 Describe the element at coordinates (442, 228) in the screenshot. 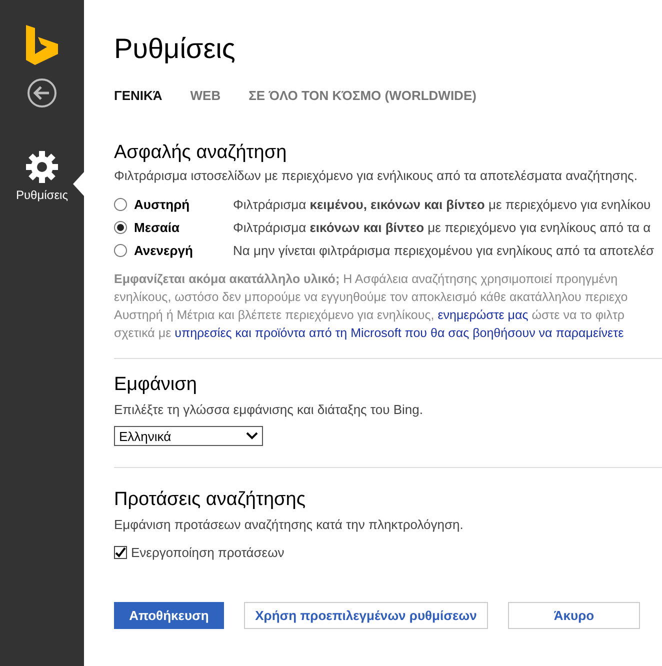

I see `option-description: Φιλτράρισμα εικόνων και βίντεο με περιεχόμενο για ενηλίκους από τα α` at that location.